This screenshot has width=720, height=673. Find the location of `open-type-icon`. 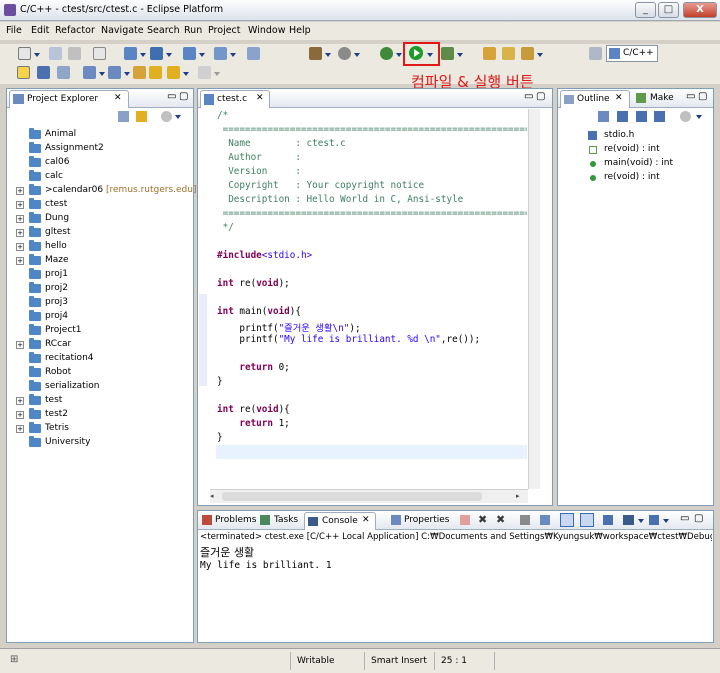

open-type-icon is located at coordinates (253, 53).